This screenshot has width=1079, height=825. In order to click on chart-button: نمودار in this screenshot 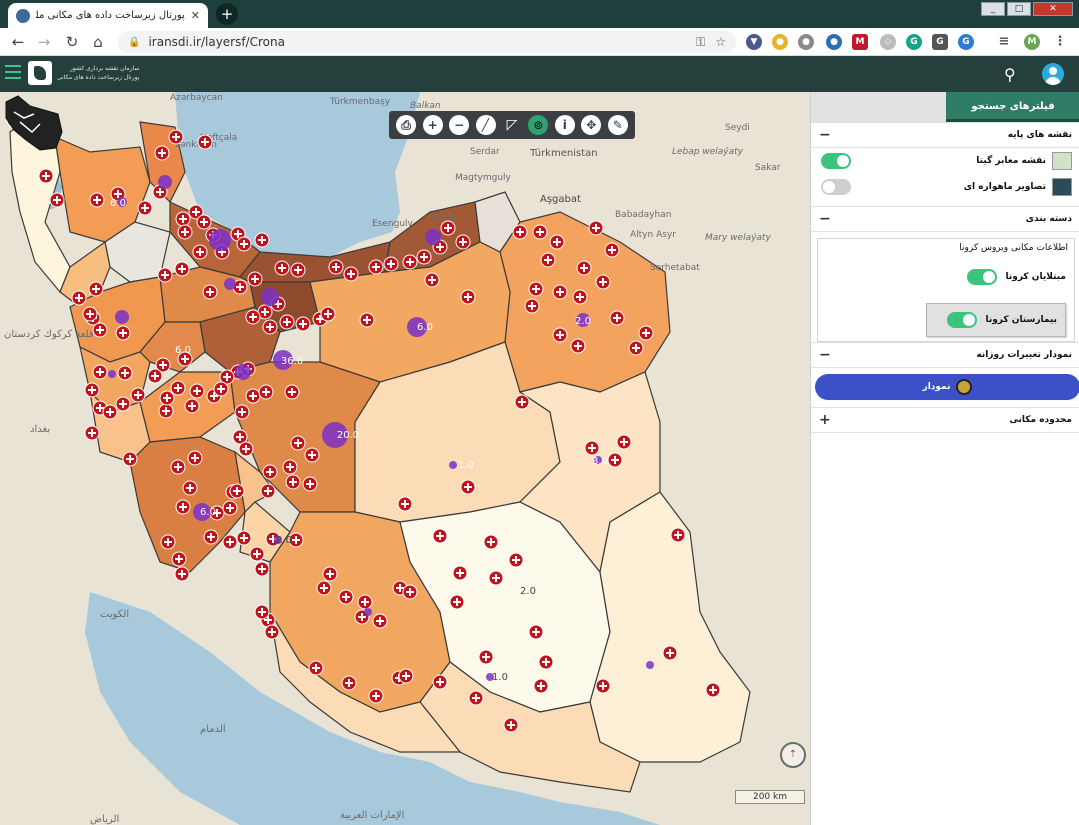, I will do `click(947, 387)`.